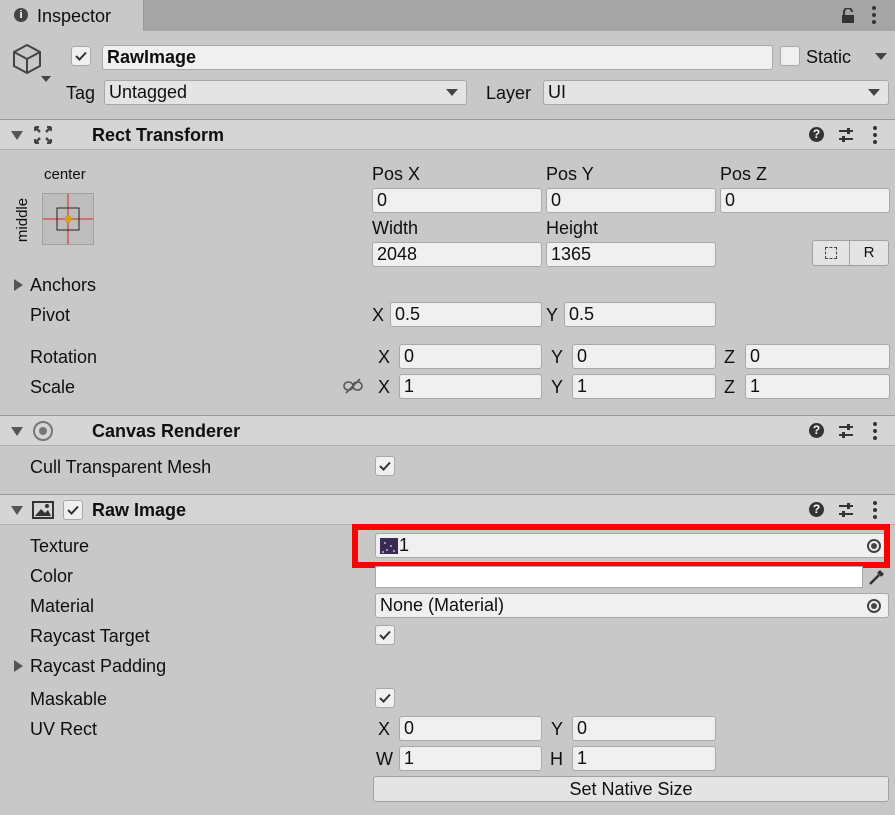 The height and width of the screenshot is (815, 895). Describe the element at coordinates (881, 56) in the screenshot. I see `static-dropdown-arrow` at that location.